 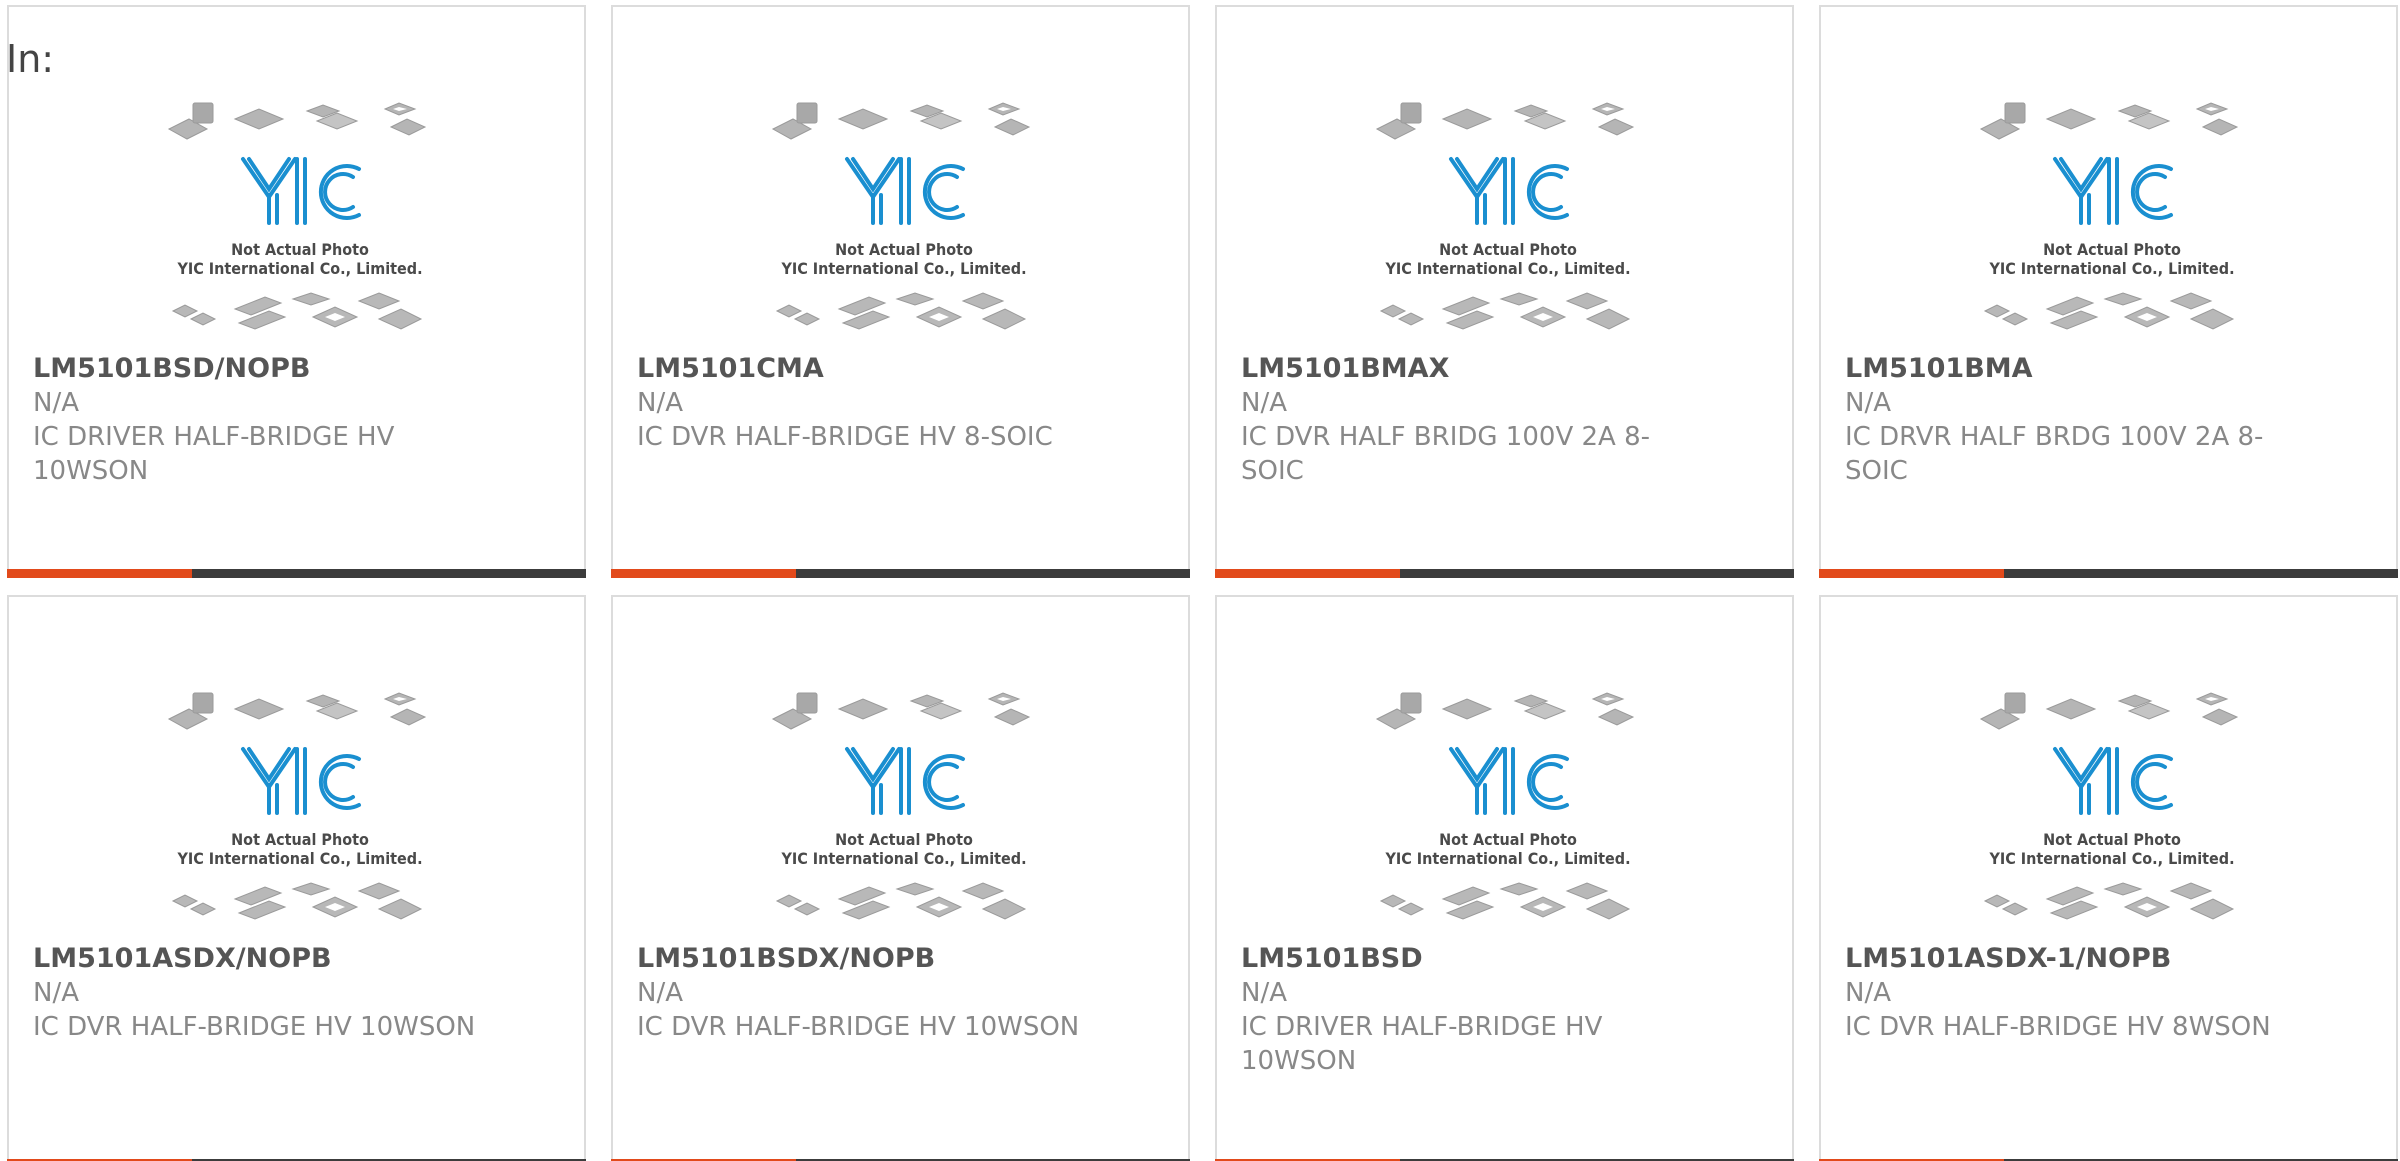 What do you see at coordinates (872, 369) in the screenshot?
I see `part-number-link: LM5101CMA` at bounding box center [872, 369].